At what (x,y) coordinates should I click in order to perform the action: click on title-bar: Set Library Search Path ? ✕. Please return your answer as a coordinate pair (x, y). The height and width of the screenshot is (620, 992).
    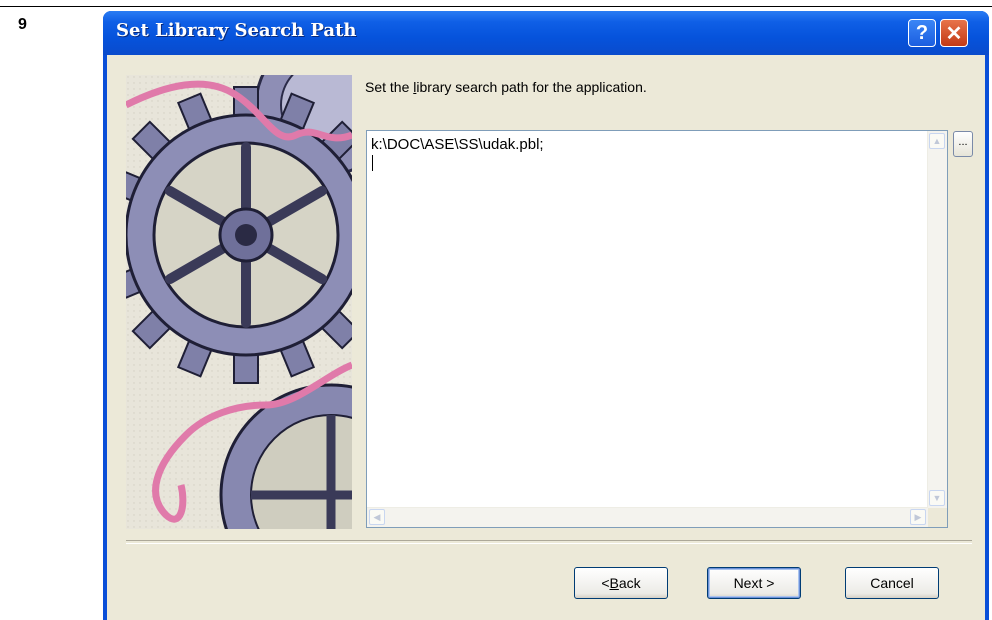
    Looking at the image, I should click on (546, 33).